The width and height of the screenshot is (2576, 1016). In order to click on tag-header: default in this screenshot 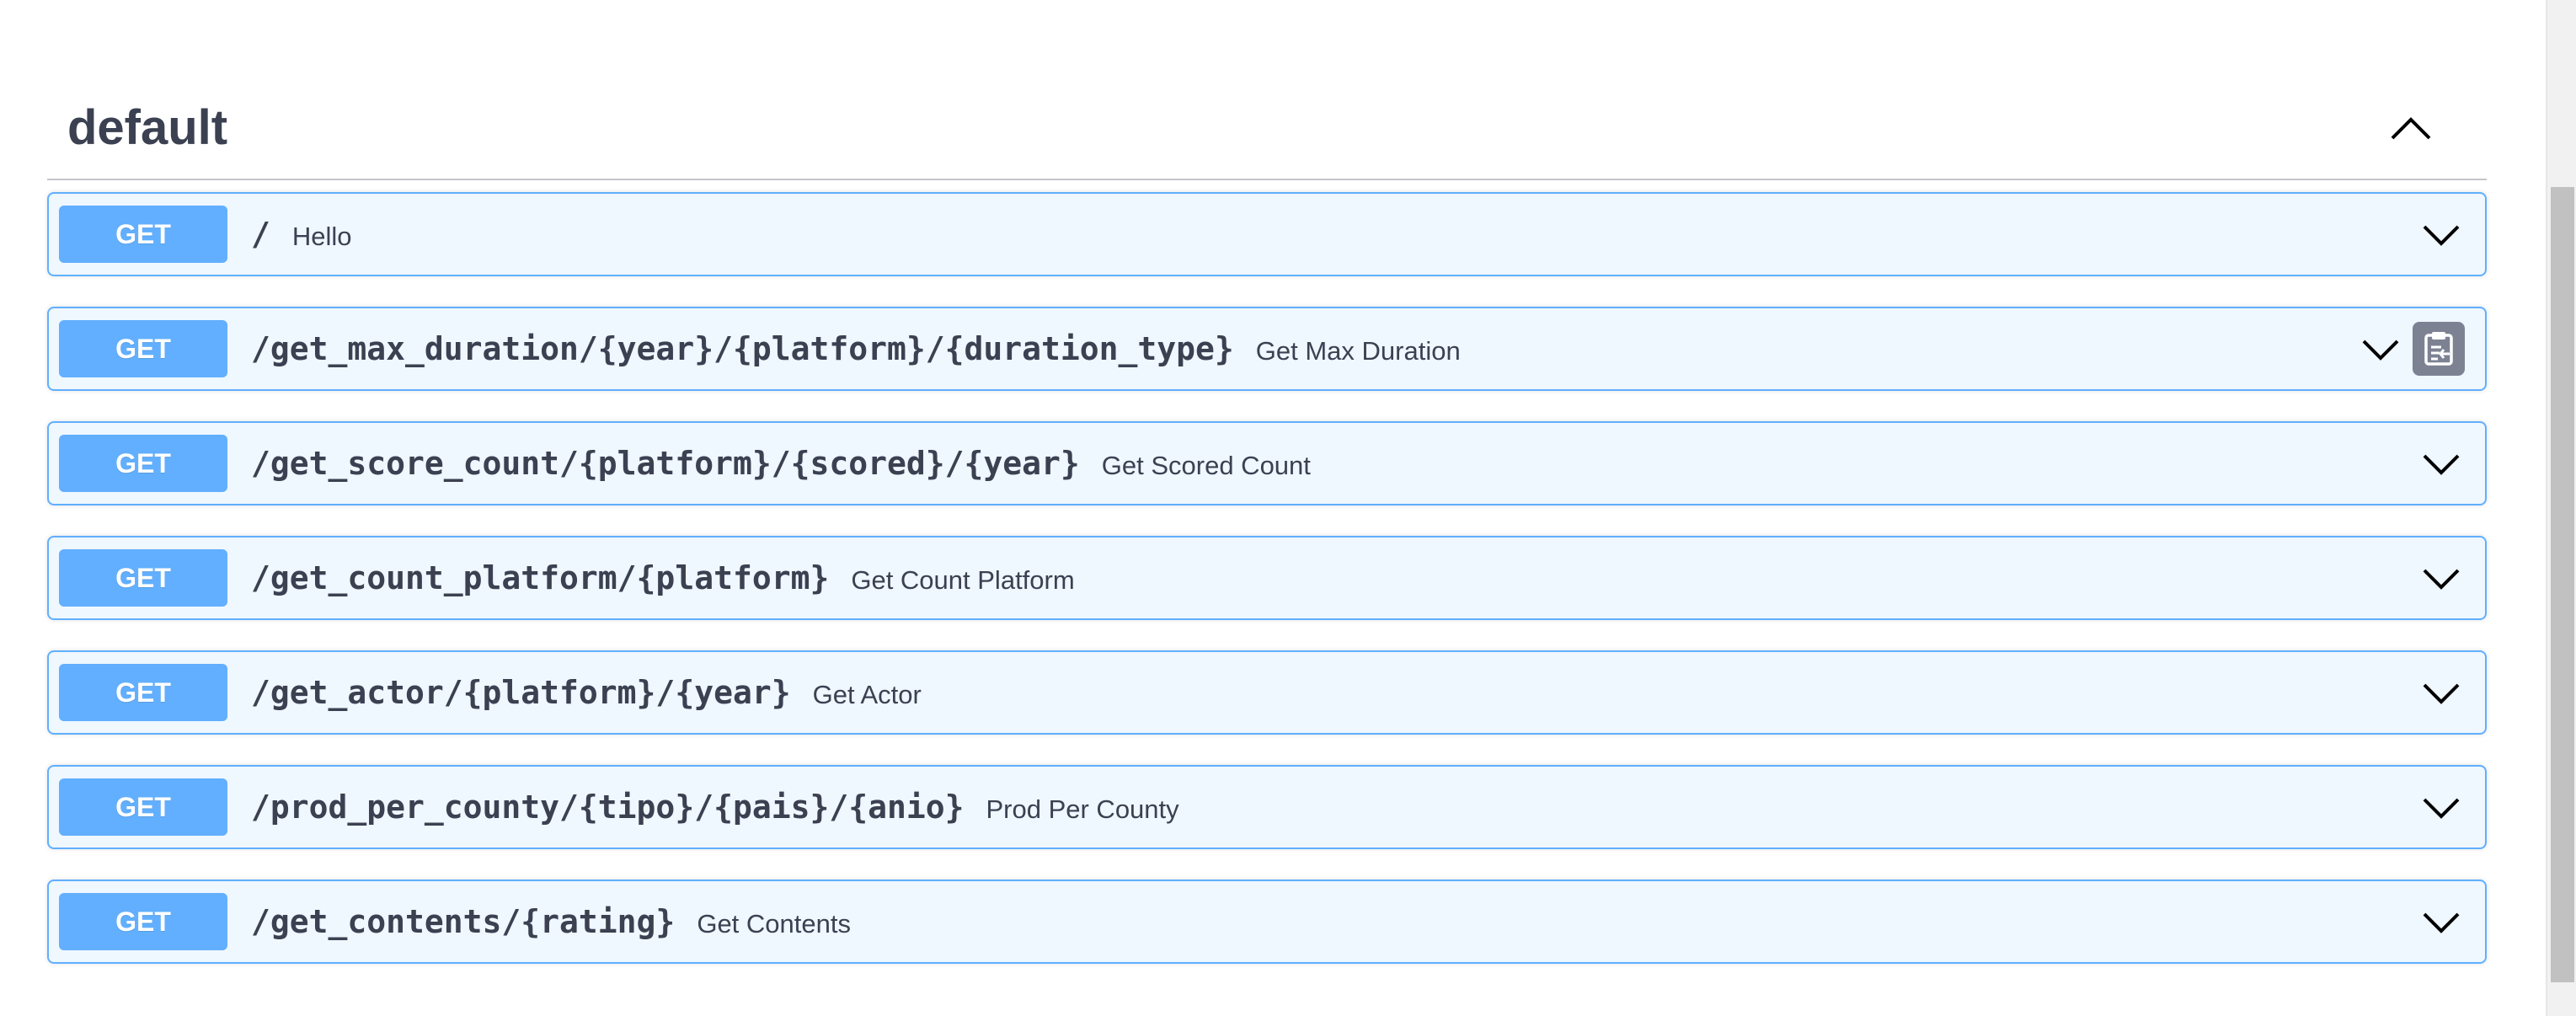, I will do `click(1267, 131)`.